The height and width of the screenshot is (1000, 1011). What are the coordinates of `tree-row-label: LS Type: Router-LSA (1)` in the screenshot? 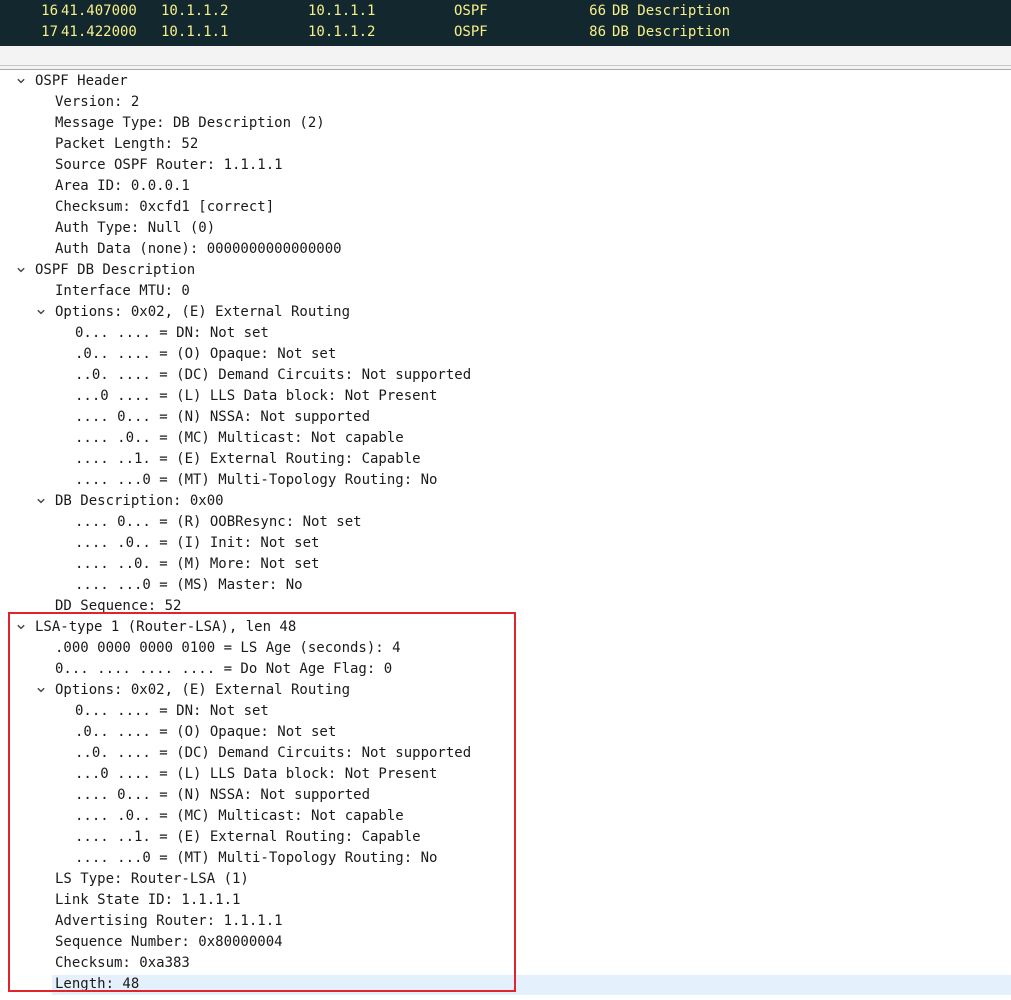 It's located at (152, 879).